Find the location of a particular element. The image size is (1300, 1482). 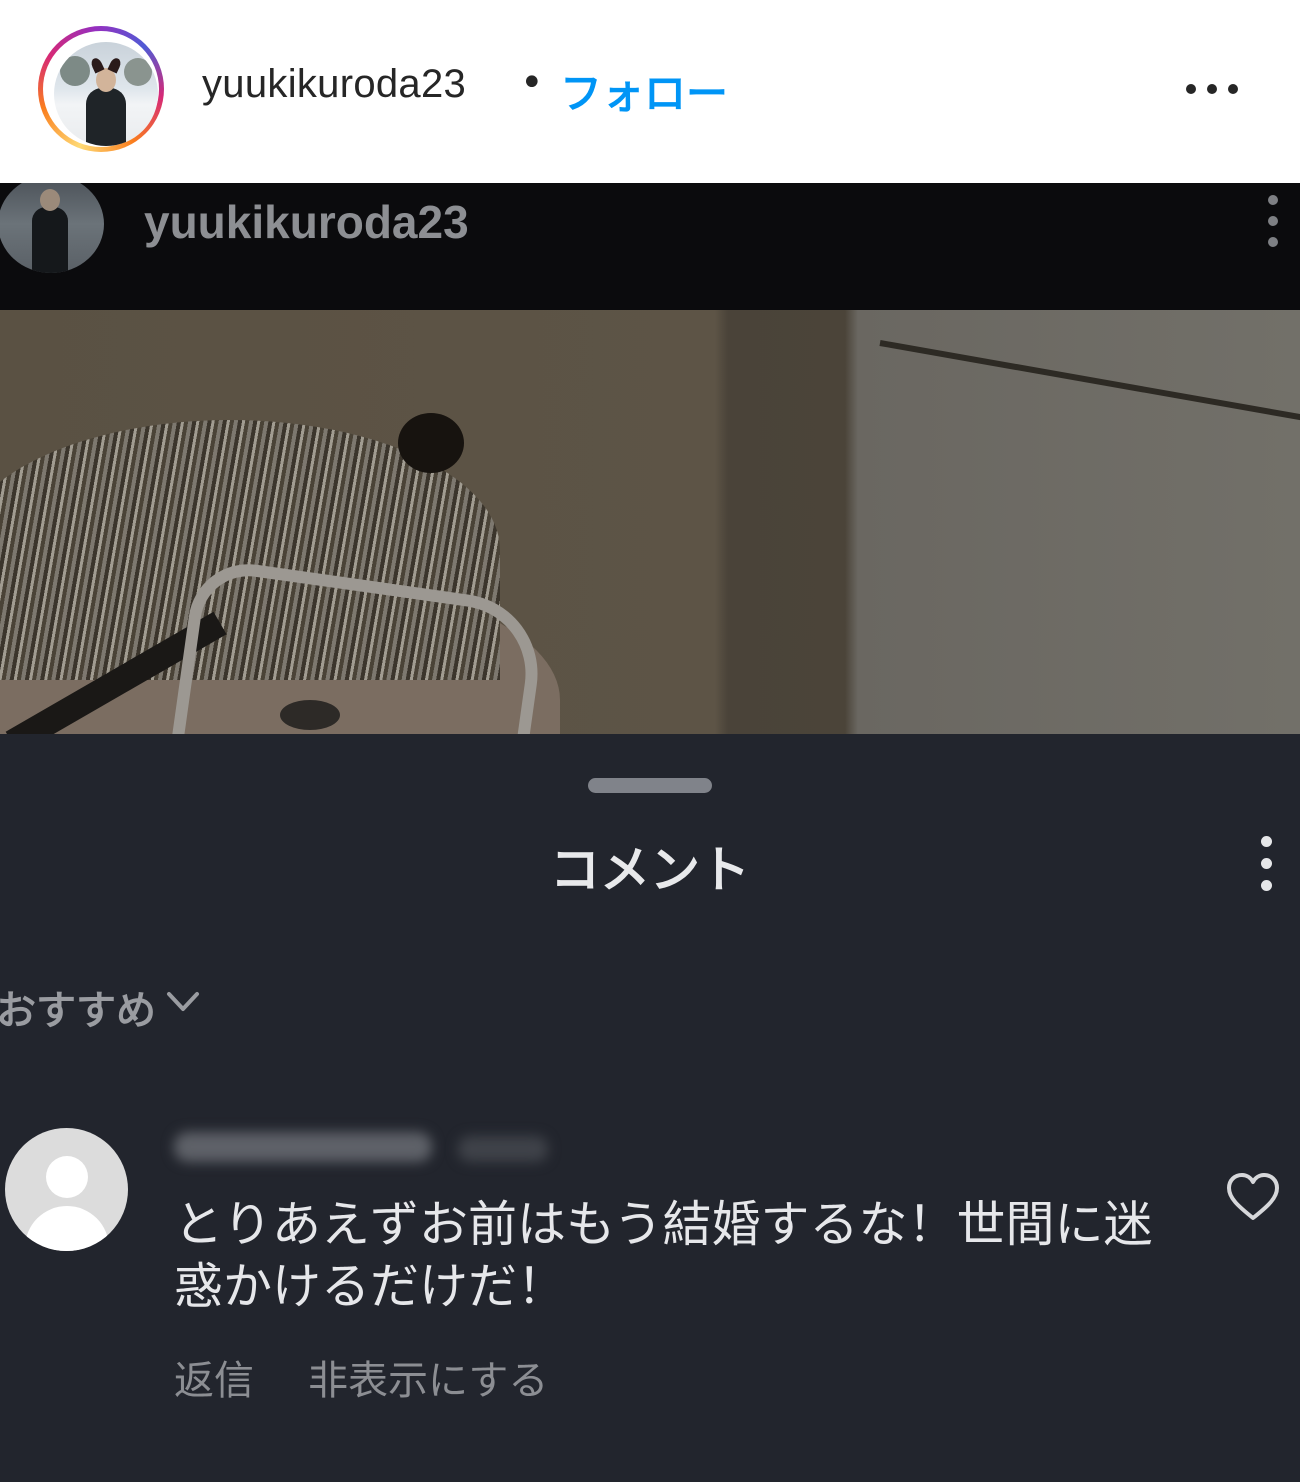

story-ring is located at coordinates (101, 89).